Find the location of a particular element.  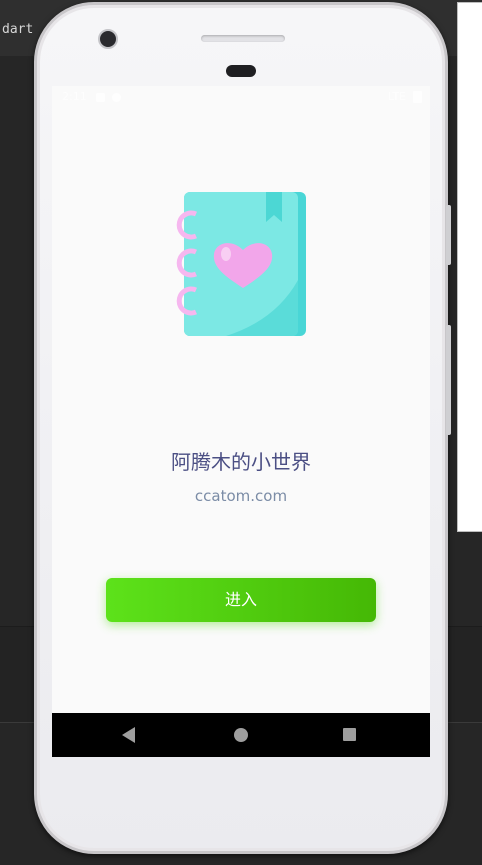

status-time: 2:11 is located at coordinates (74, 96).